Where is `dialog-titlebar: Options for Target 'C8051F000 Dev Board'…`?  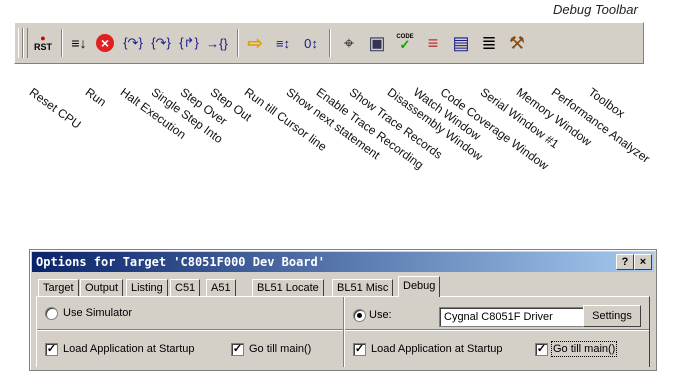 dialog-titlebar: Options for Target 'C8051F000 Dev Board'… is located at coordinates (343, 262).